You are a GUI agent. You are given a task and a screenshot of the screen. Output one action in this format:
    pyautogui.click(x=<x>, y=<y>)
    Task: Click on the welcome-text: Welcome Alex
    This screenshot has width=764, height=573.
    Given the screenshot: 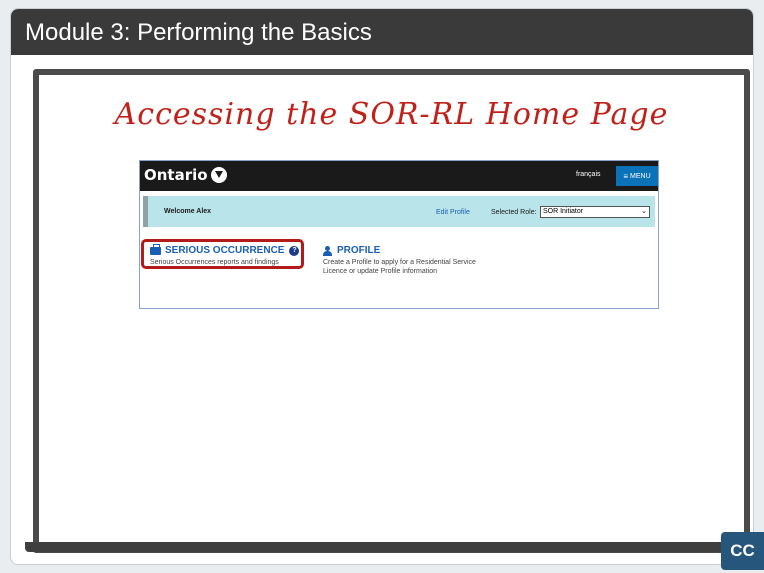 What is the action you would take?
    pyautogui.click(x=188, y=211)
    